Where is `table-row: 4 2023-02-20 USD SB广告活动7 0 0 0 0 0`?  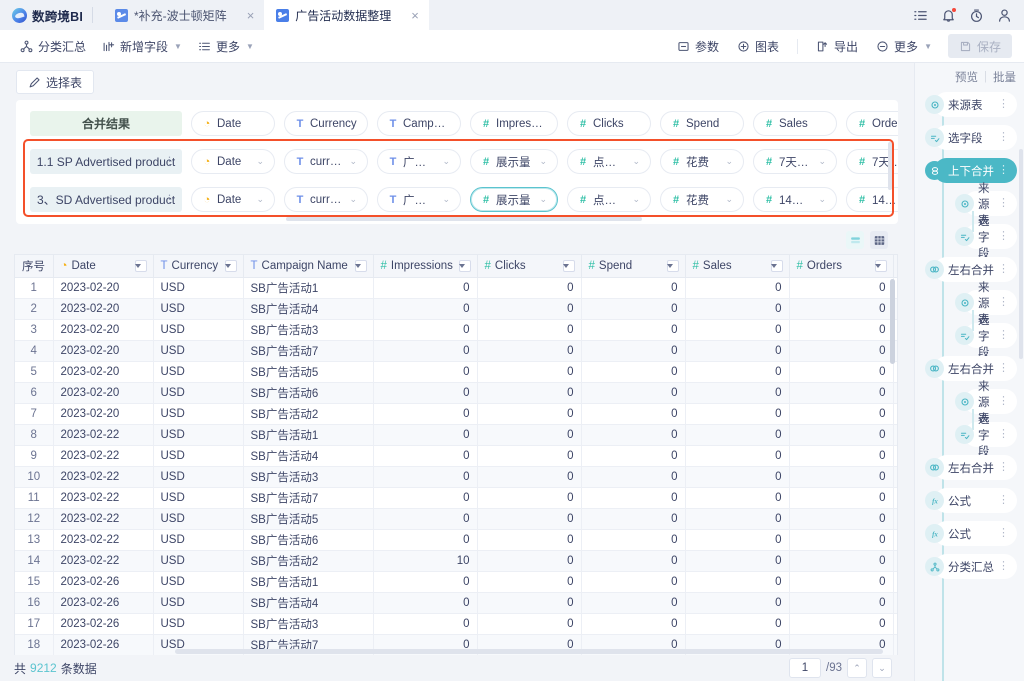
table-row: 4 2023-02-20 USD SB广告活动7 0 0 0 0 0 is located at coordinates (456, 351).